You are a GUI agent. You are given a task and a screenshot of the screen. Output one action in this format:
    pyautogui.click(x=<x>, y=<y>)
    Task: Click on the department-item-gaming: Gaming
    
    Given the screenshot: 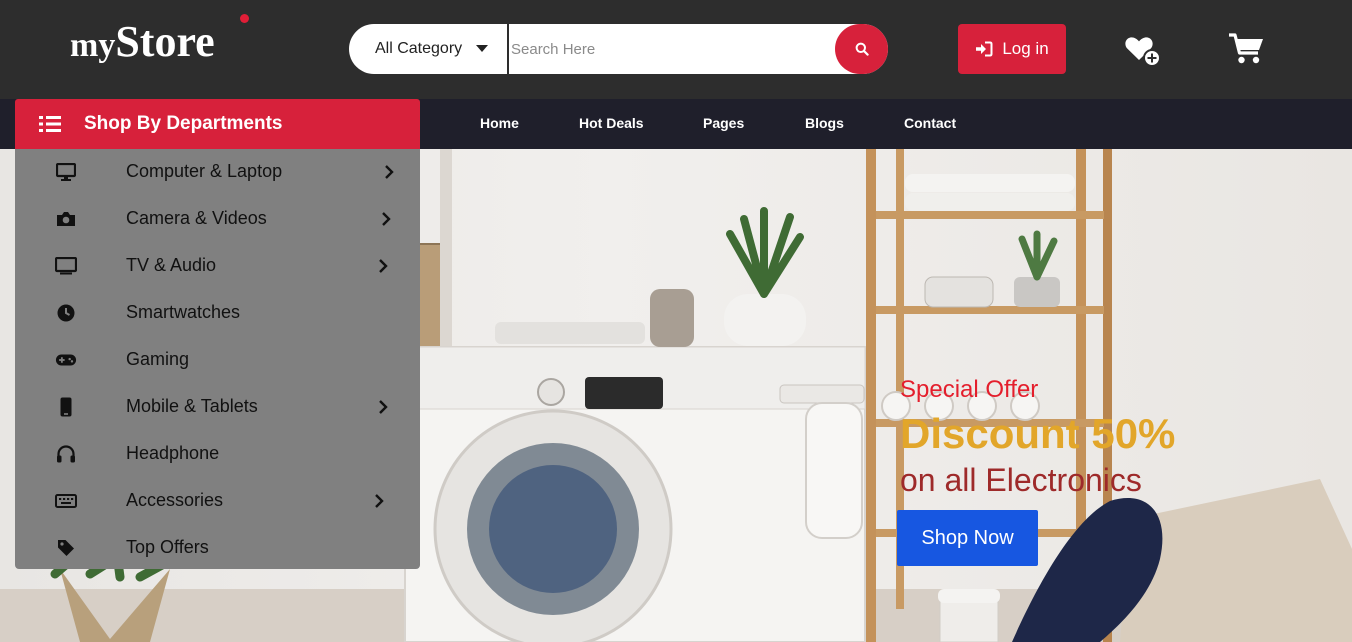 What is the action you would take?
    pyautogui.click(x=217, y=360)
    